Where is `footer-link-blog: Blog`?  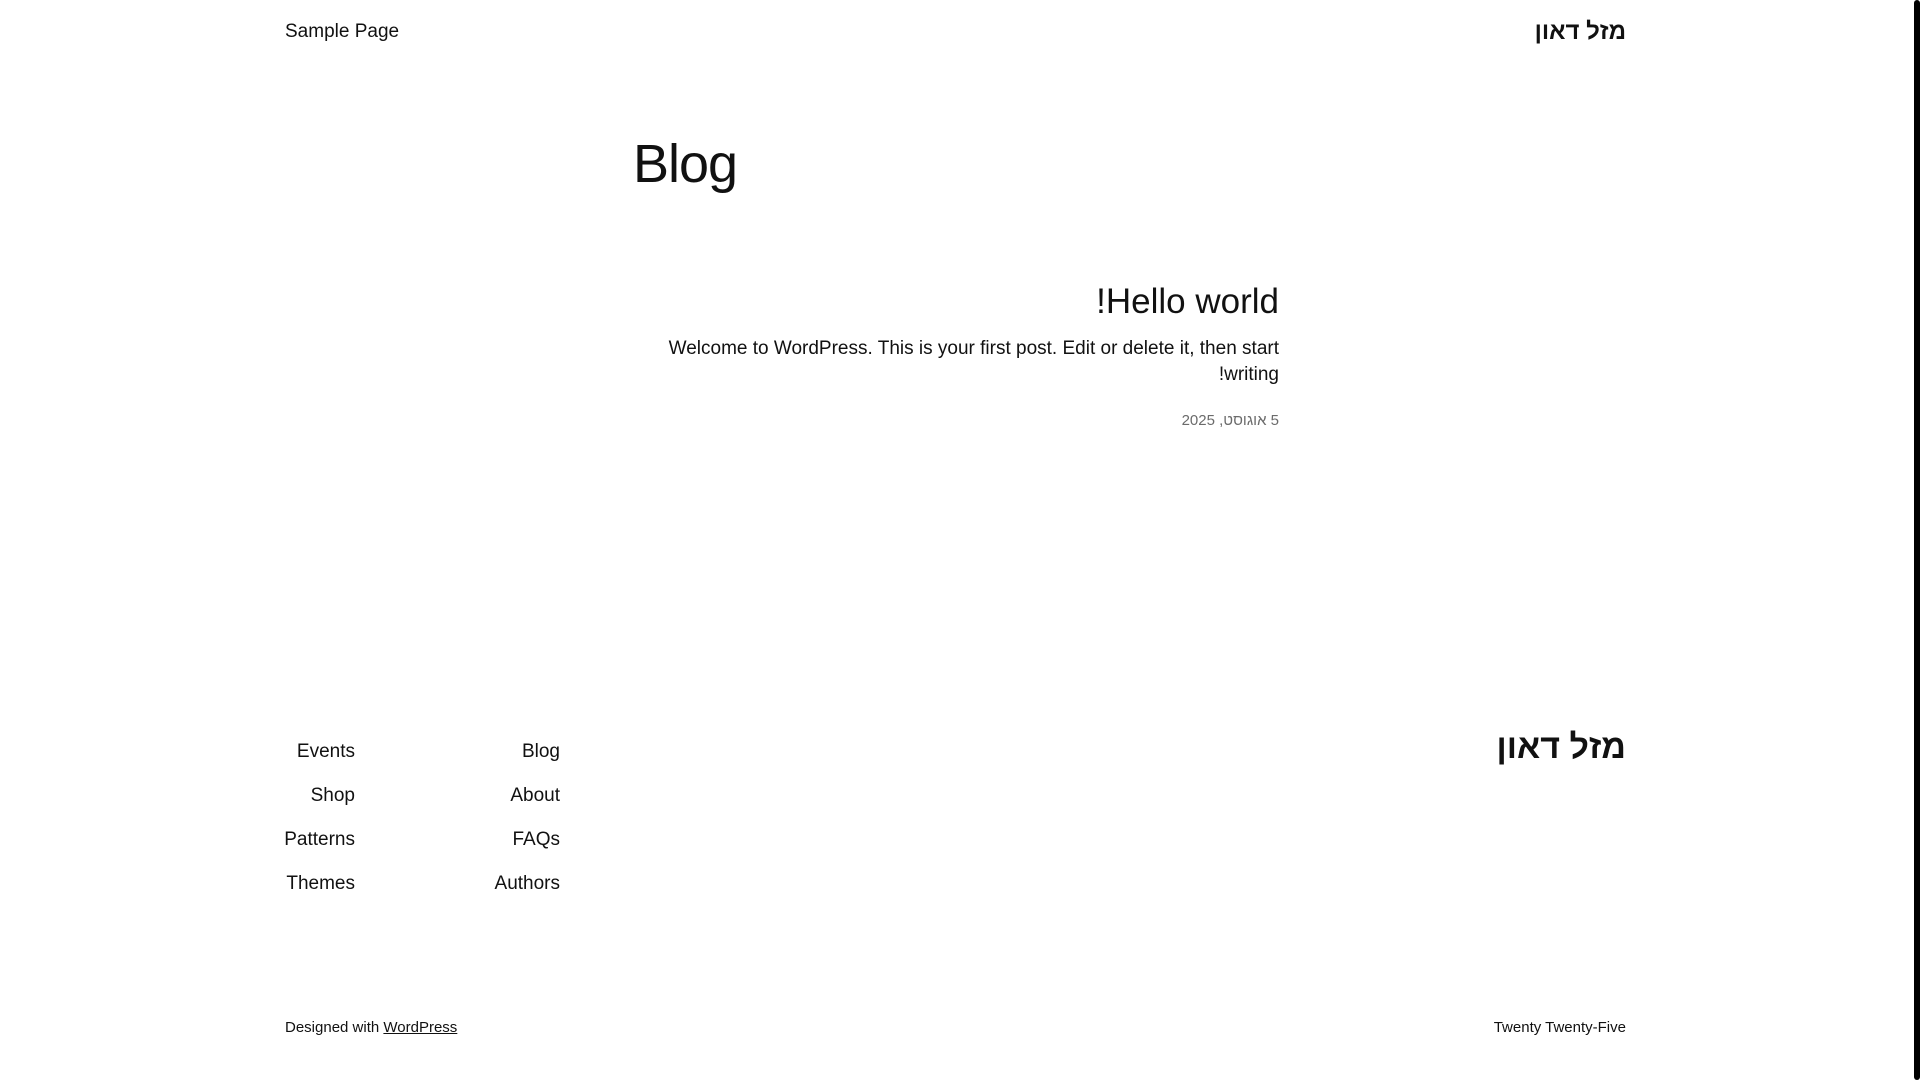
footer-link-blog: Blog is located at coordinates (541, 752).